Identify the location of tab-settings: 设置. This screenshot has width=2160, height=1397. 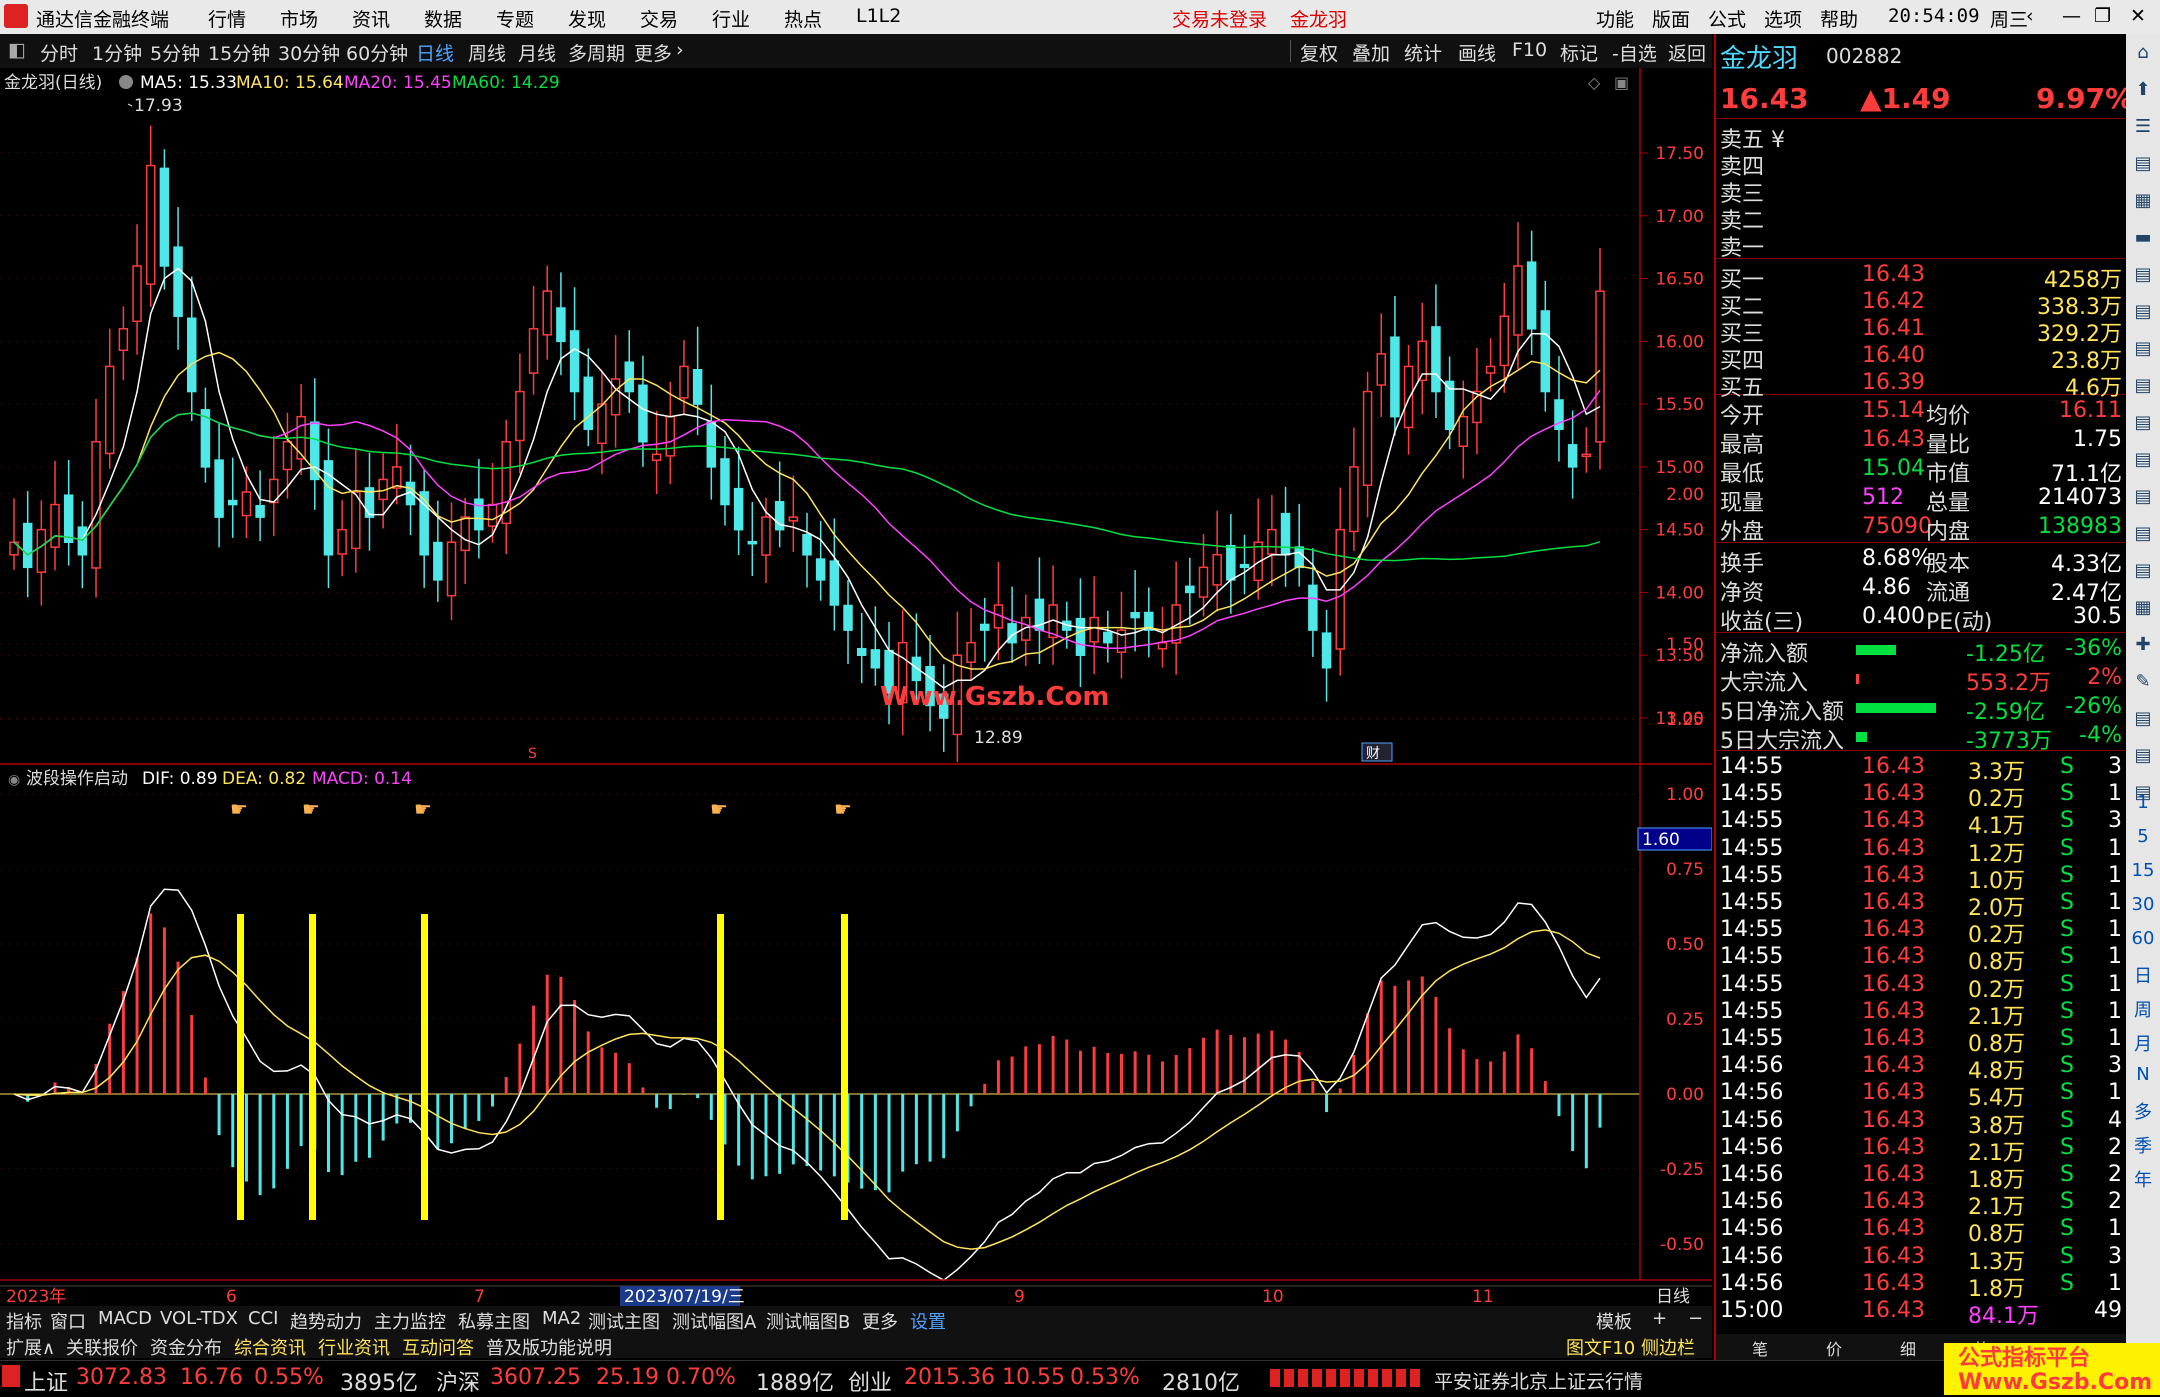
(928, 1321).